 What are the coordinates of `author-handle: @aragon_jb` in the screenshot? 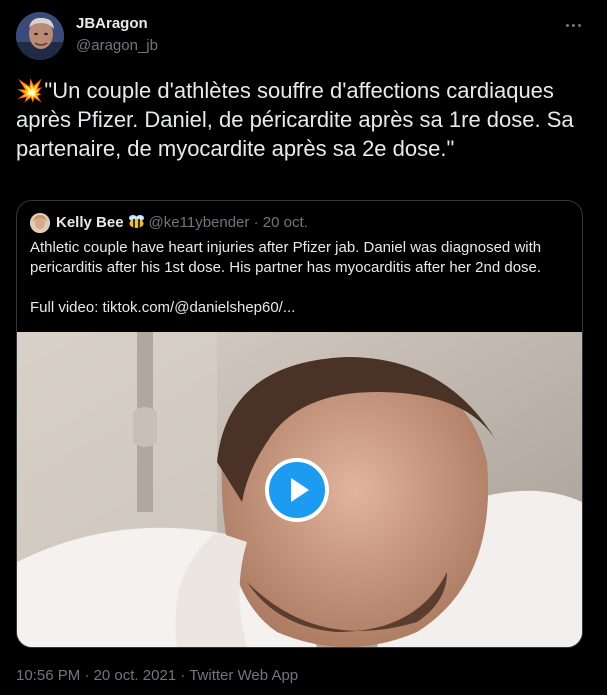 It's located at (117, 45).